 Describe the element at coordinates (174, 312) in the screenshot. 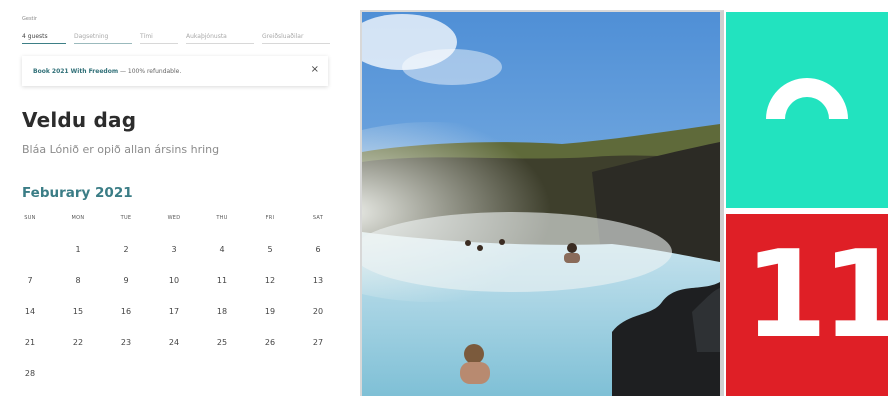

I see `calendar-day: 17` at that location.